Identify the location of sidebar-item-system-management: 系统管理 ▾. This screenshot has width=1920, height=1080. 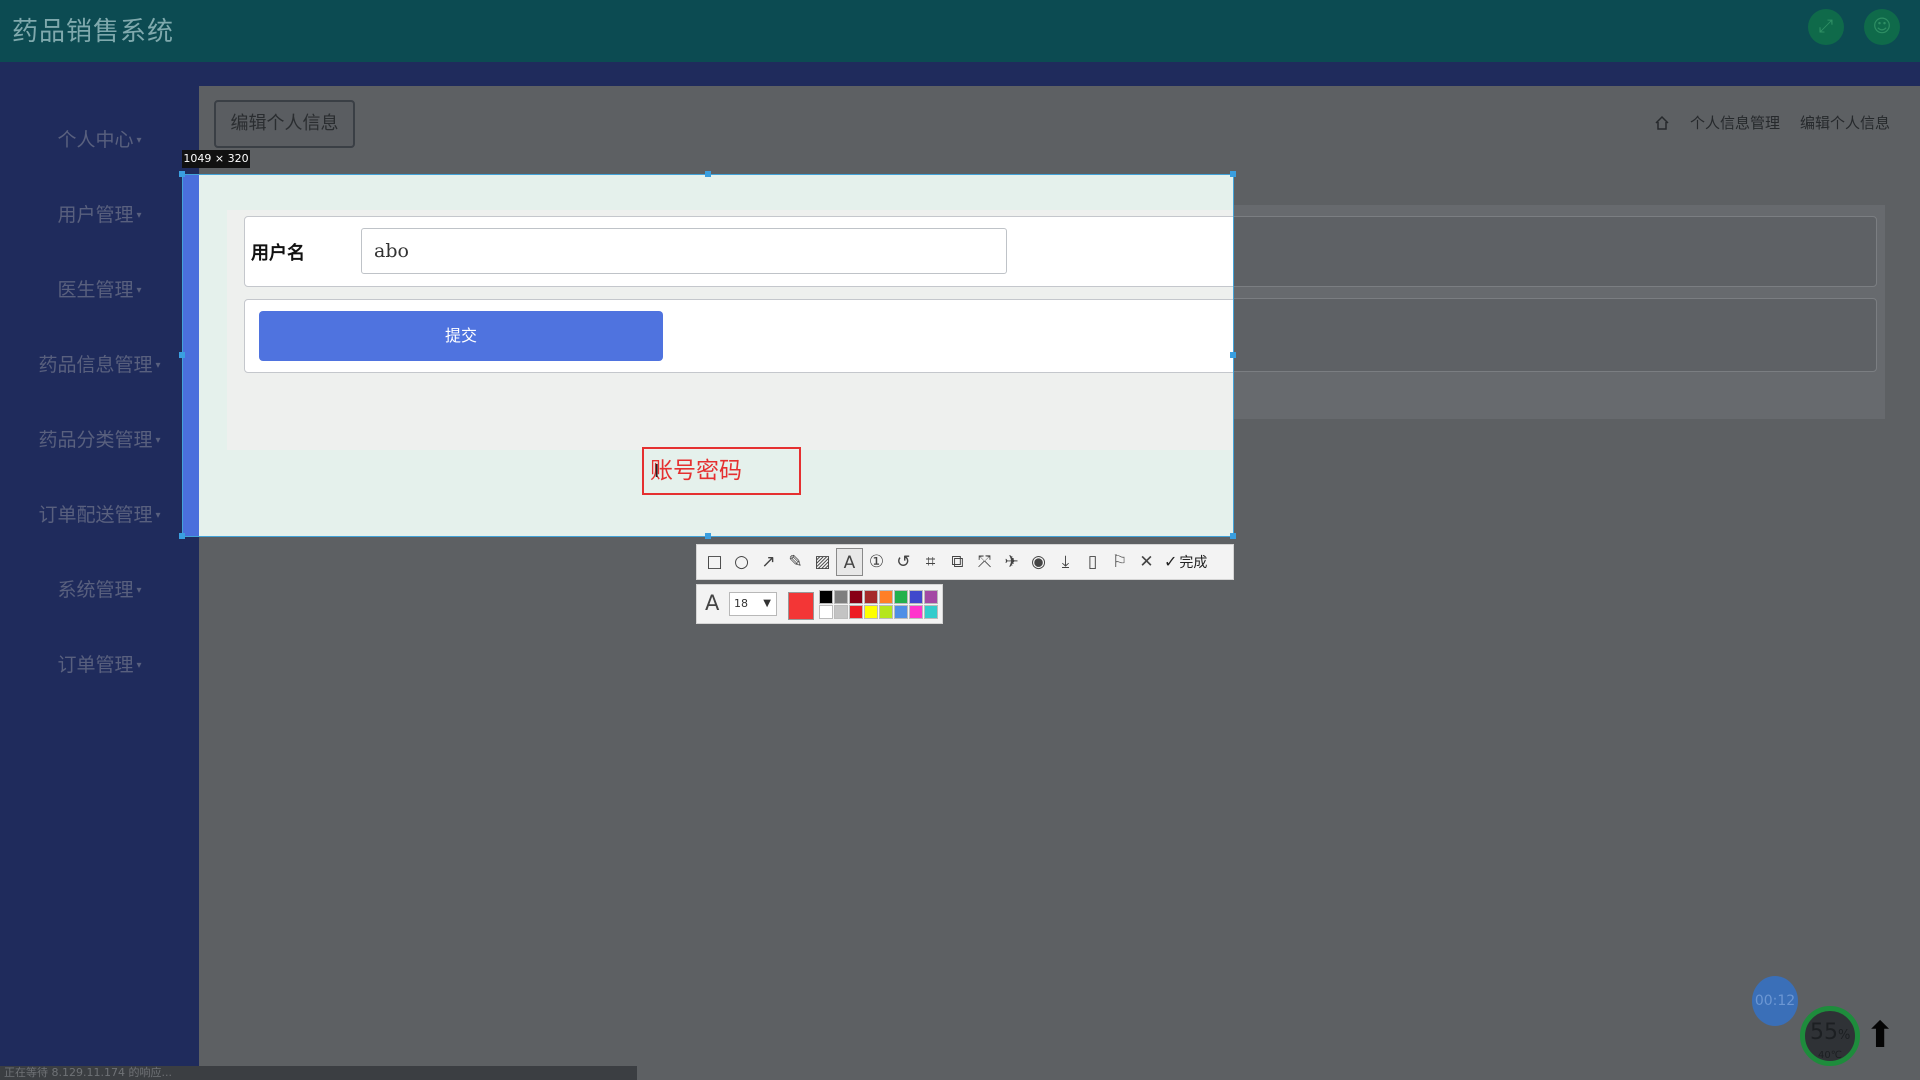
(99, 590).